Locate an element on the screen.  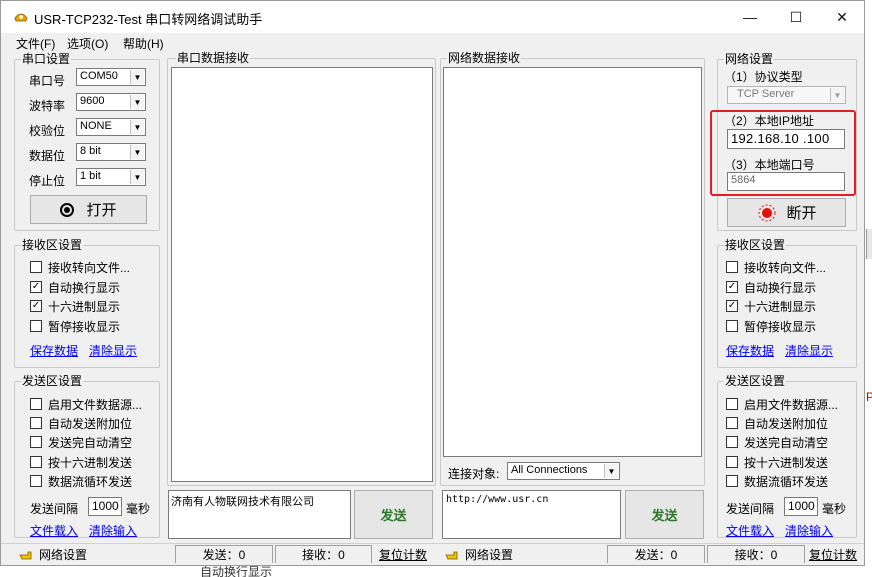
right-send-settings-title: 发送区设置 is located at coordinates (755, 381).